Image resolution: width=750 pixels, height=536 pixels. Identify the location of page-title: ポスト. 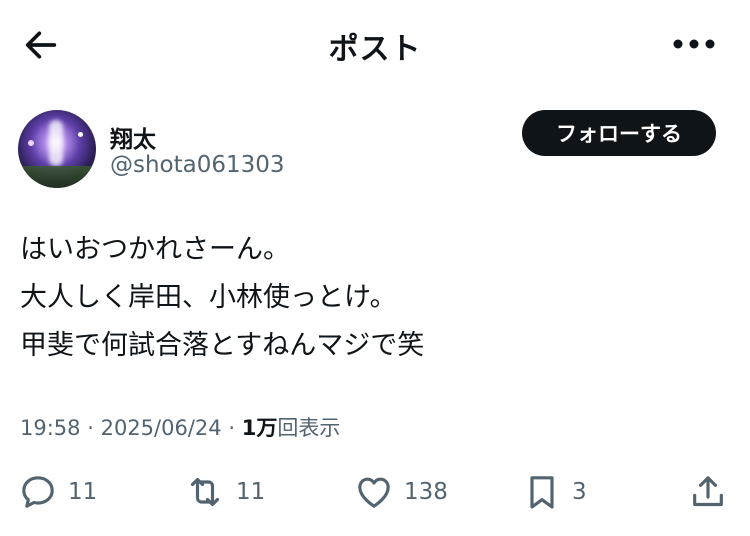
(375, 49).